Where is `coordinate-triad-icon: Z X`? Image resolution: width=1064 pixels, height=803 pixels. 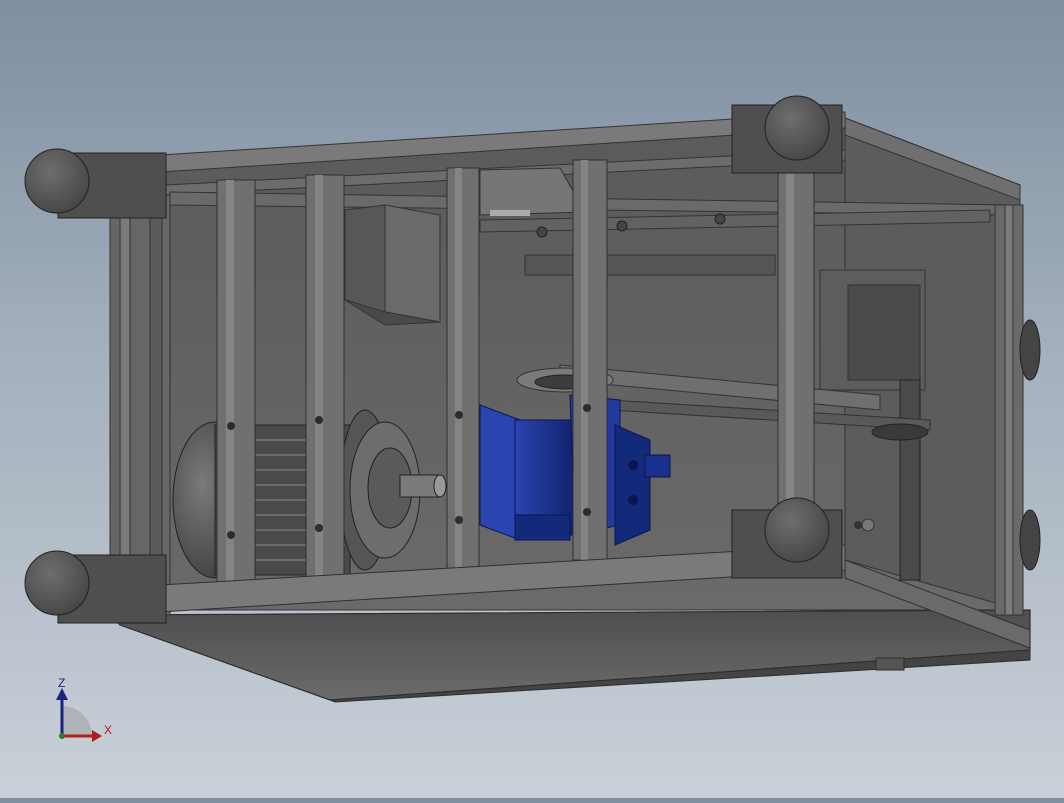 coordinate-triad-icon: Z X is located at coordinates (85, 715).